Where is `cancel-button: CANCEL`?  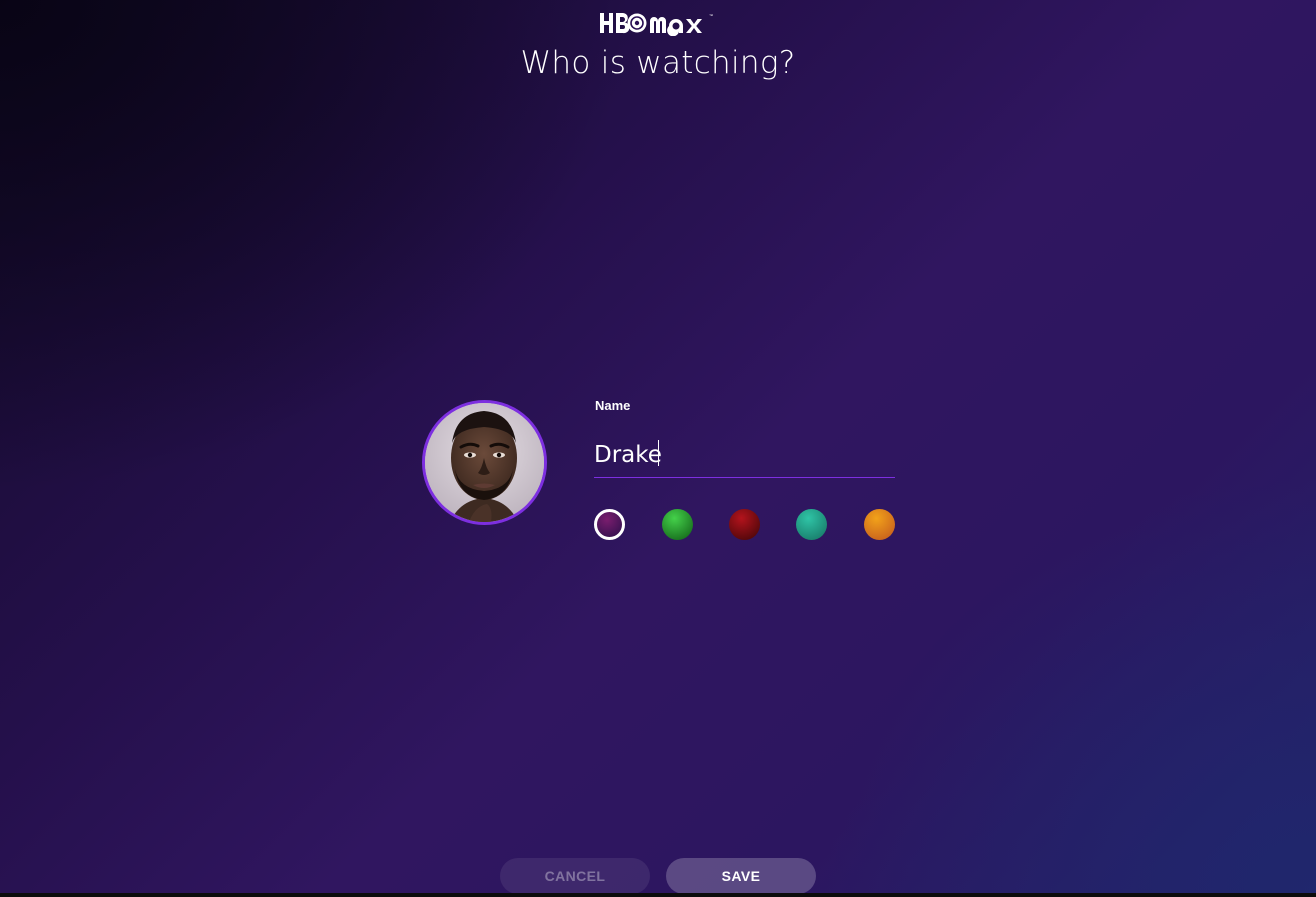
cancel-button: CANCEL is located at coordinates (575, 876).